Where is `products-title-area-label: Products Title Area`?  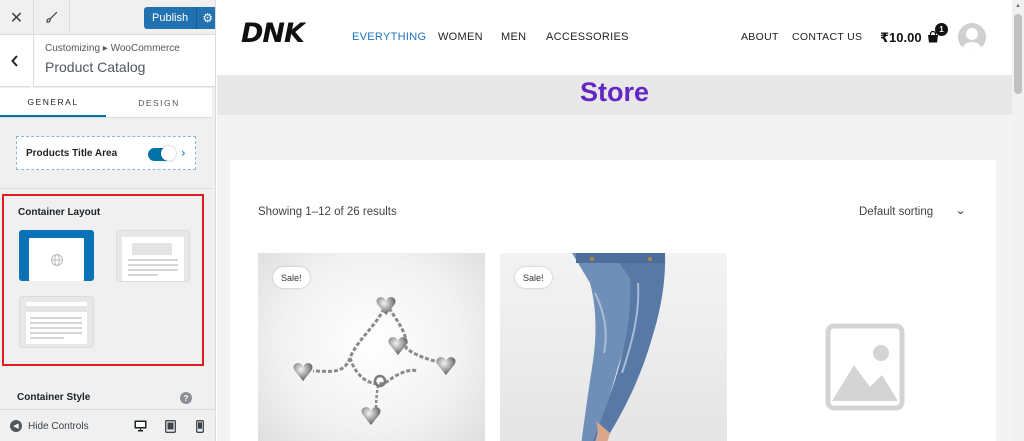 products-title-area-label: Products Title Area is located at coordinates (72, 153).